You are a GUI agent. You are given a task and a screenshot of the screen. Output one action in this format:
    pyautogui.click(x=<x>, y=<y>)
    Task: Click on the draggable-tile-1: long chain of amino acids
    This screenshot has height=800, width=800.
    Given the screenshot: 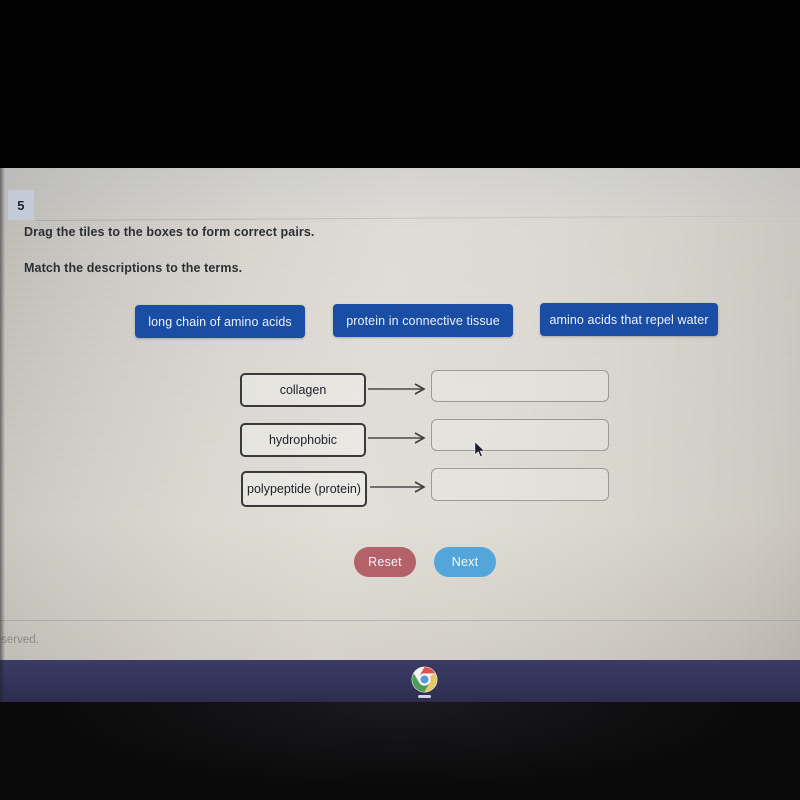 What is the action you would take?
    pyautogui.click(x=220, y=321)
    